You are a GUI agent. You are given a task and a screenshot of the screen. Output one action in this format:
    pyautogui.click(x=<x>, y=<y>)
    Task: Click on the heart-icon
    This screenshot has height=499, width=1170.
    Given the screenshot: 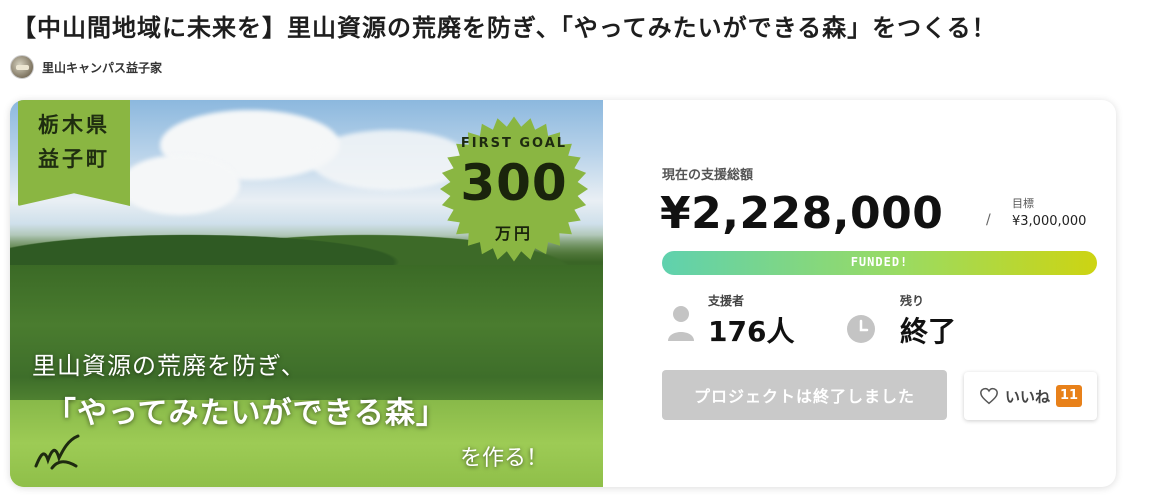 What is the action you would take?
    pyautogui.click(x=989, y=396)
    